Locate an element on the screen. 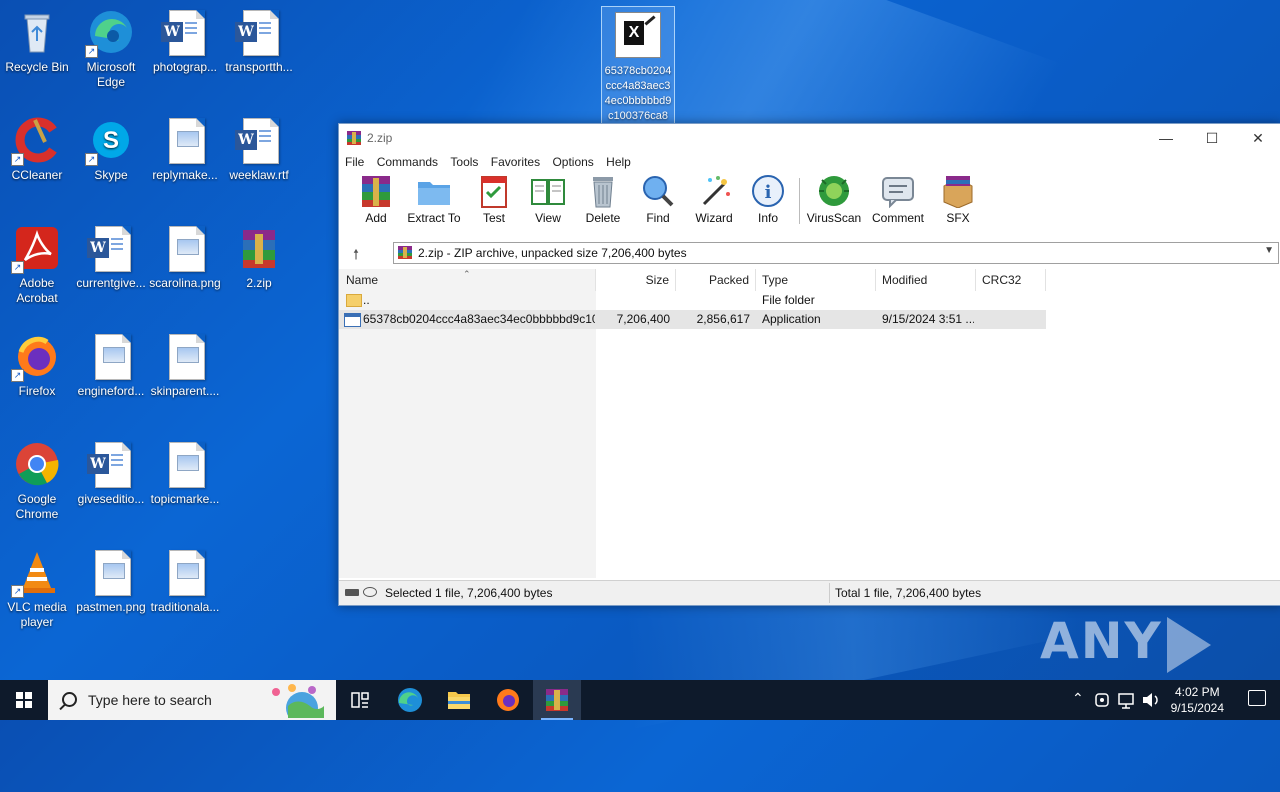 The width and height of the screenshot is (1280, 792). trash-can-icon is located at coordinates (603, 191).